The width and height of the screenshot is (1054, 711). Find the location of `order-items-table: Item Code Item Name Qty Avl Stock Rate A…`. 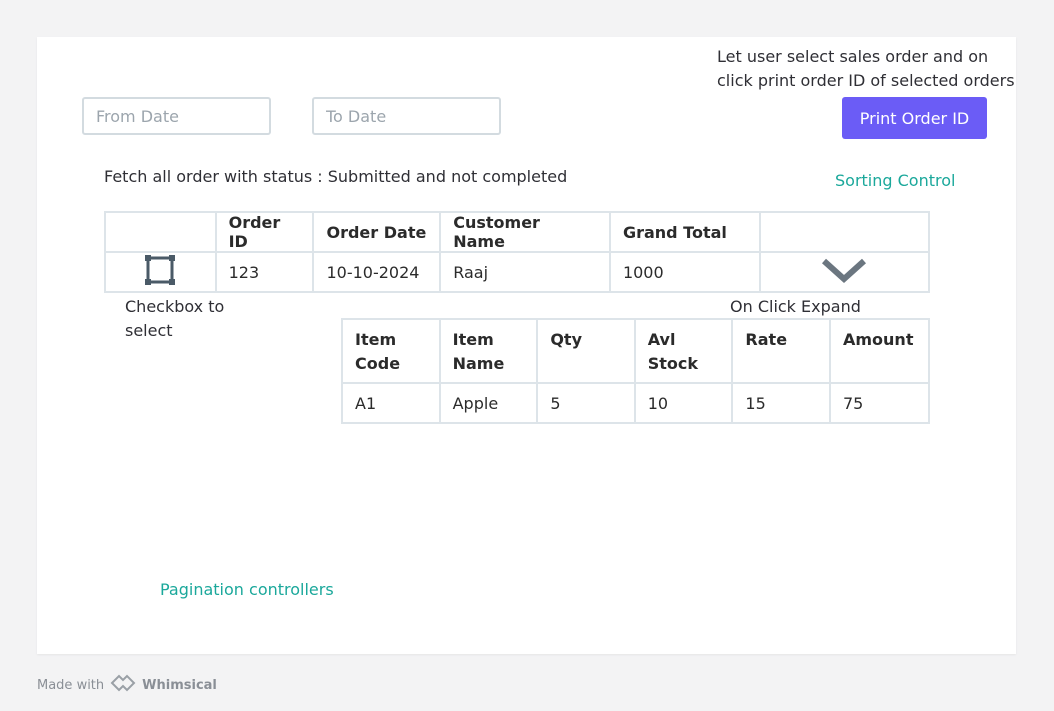

order-items-table: Item Code Item Name Qty Avl Stock Rate A… is located at coordinates (636, 371).